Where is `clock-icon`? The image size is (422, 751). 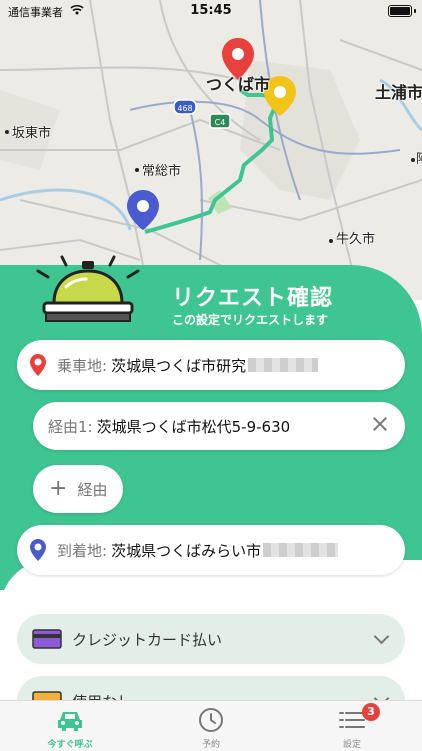 clock-icon is located at coordinates (211, 720).